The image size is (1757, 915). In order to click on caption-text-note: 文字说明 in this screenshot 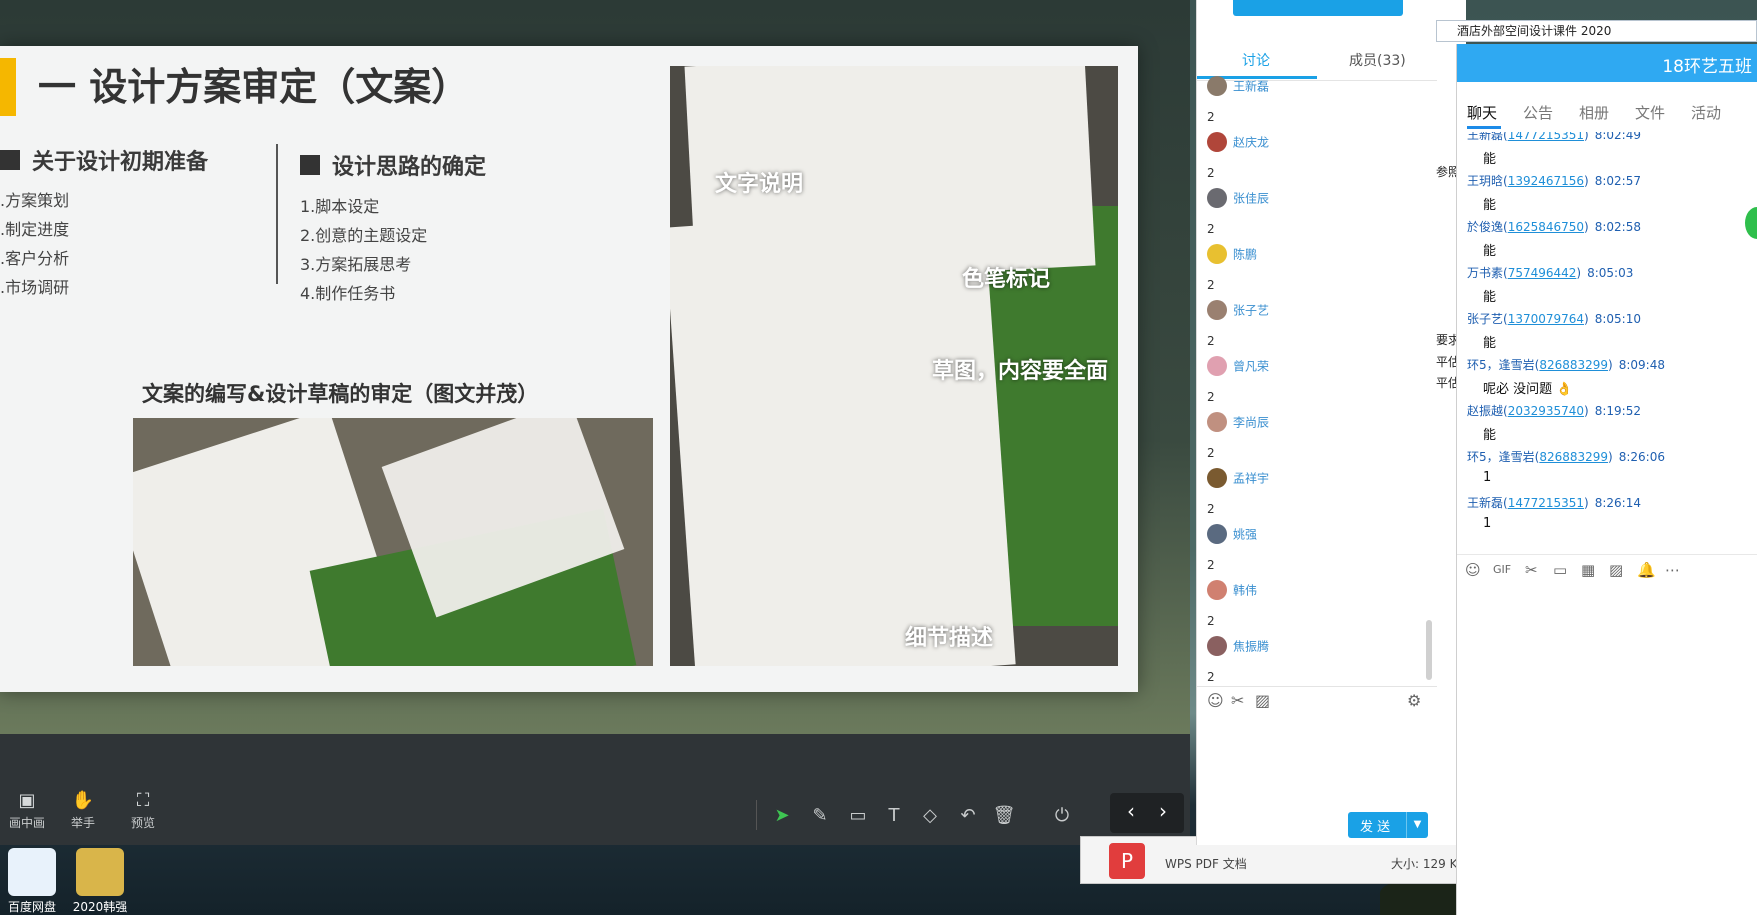, I will do `click(759, 184)`.